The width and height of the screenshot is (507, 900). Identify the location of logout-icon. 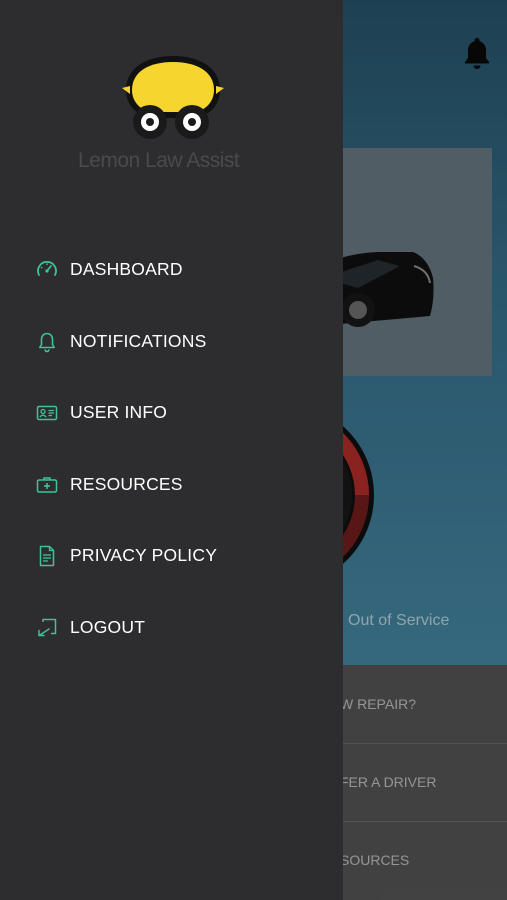
(47, 627).